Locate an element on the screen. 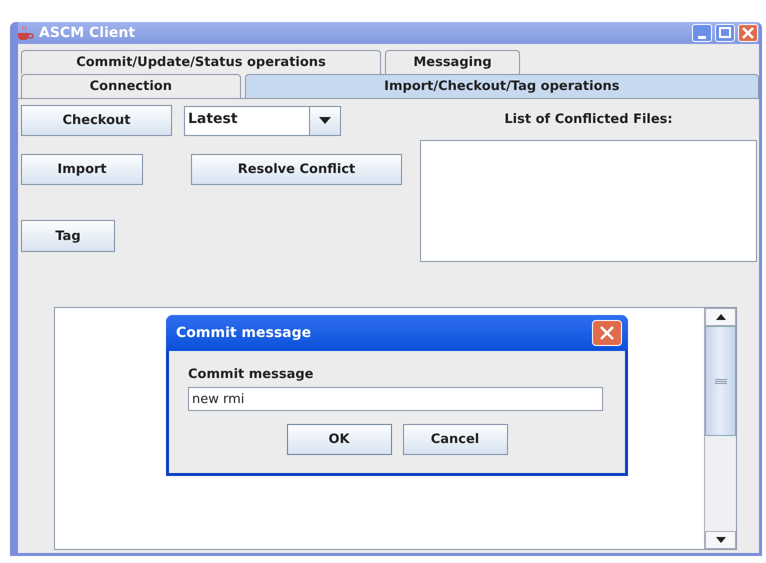 This screenshot has width=766, height=563. scroll-down-icon is located at coordinates (720, 540).